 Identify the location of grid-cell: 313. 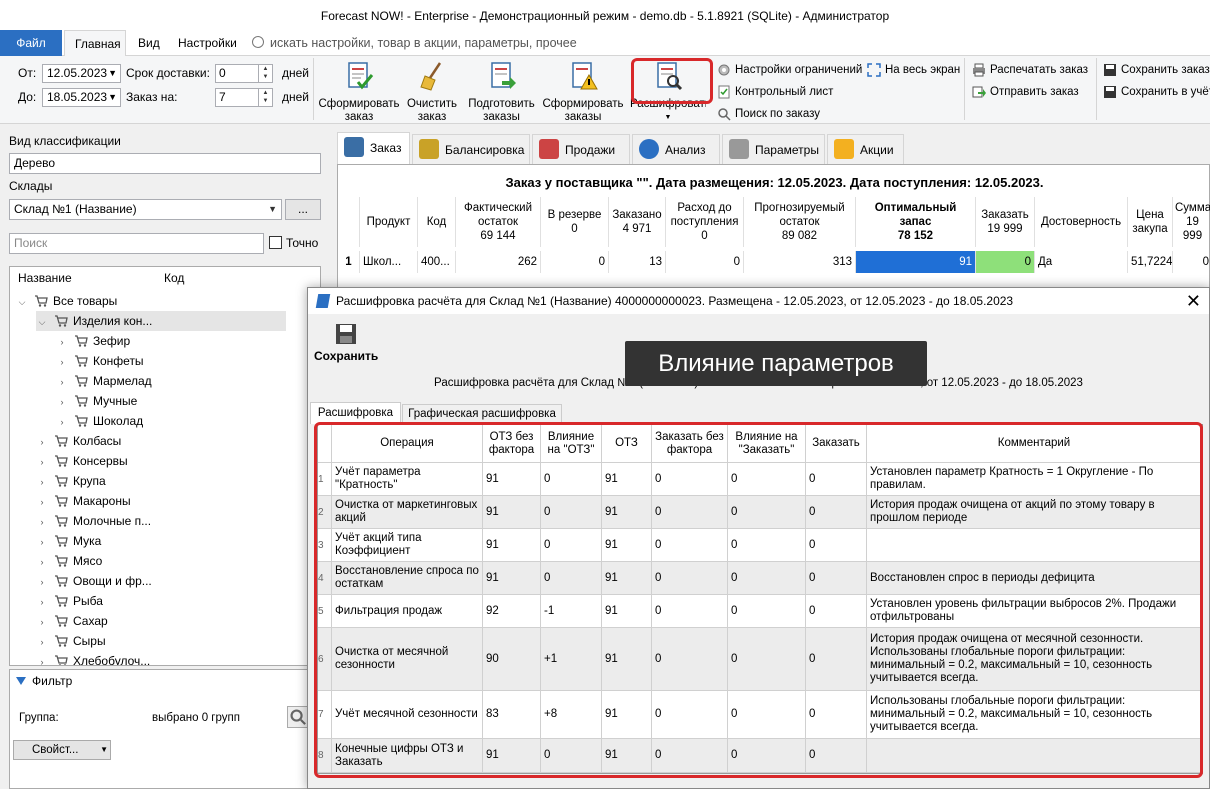
(800, 262).